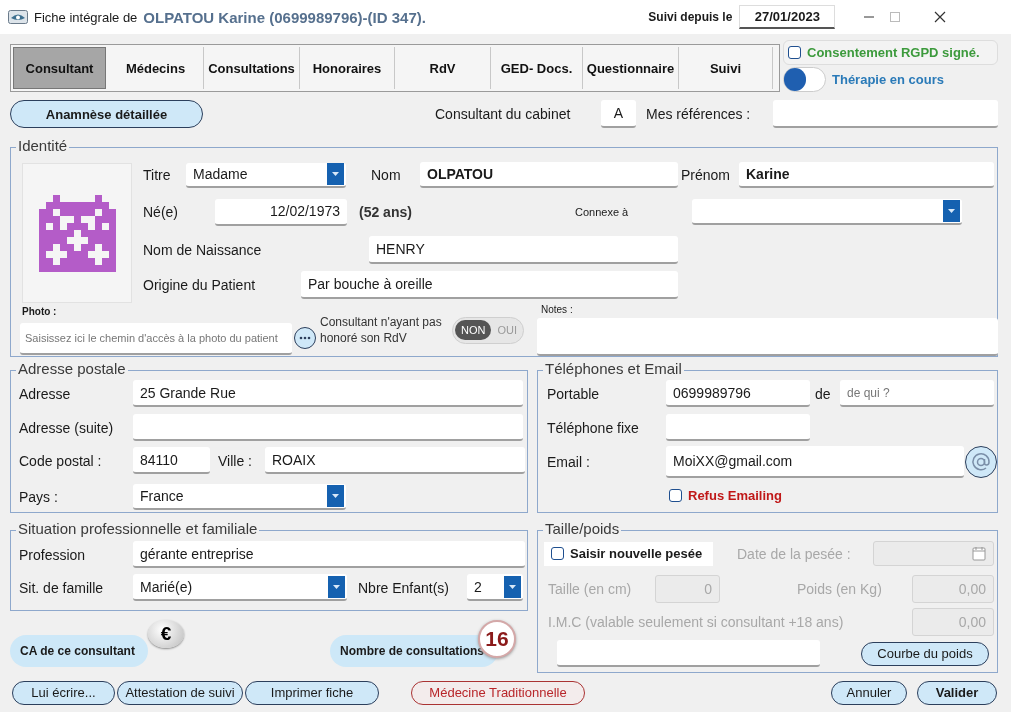 This screenshot has height=712, width=1011. Describe the element at coordinates (979, 553) in the screenshot. I see `calendar-icon` at that location.